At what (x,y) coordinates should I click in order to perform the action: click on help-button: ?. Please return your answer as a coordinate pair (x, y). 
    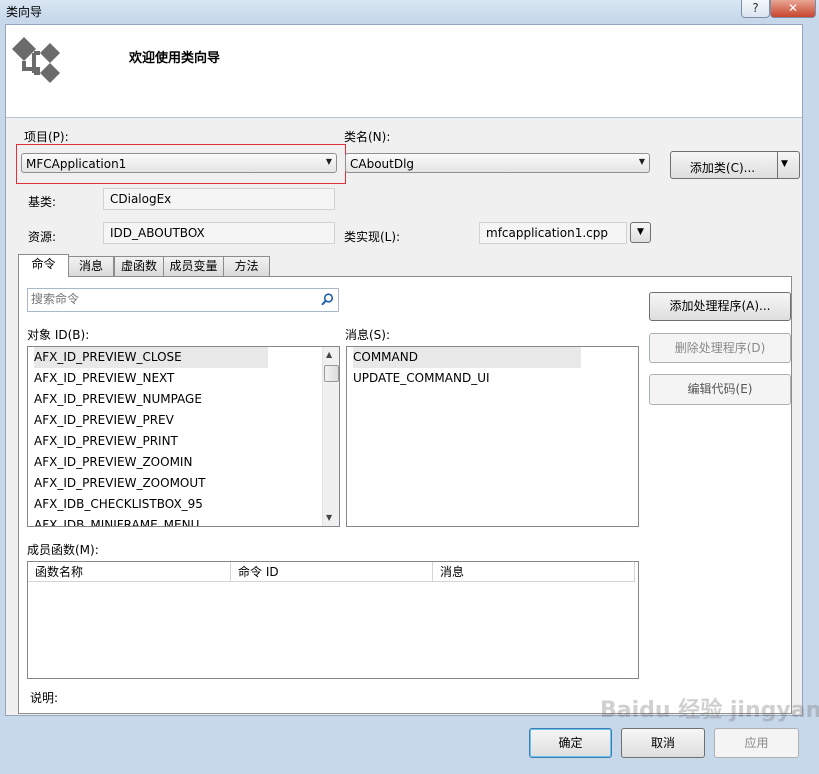
    Looking at the image, I should click on (755, 9).